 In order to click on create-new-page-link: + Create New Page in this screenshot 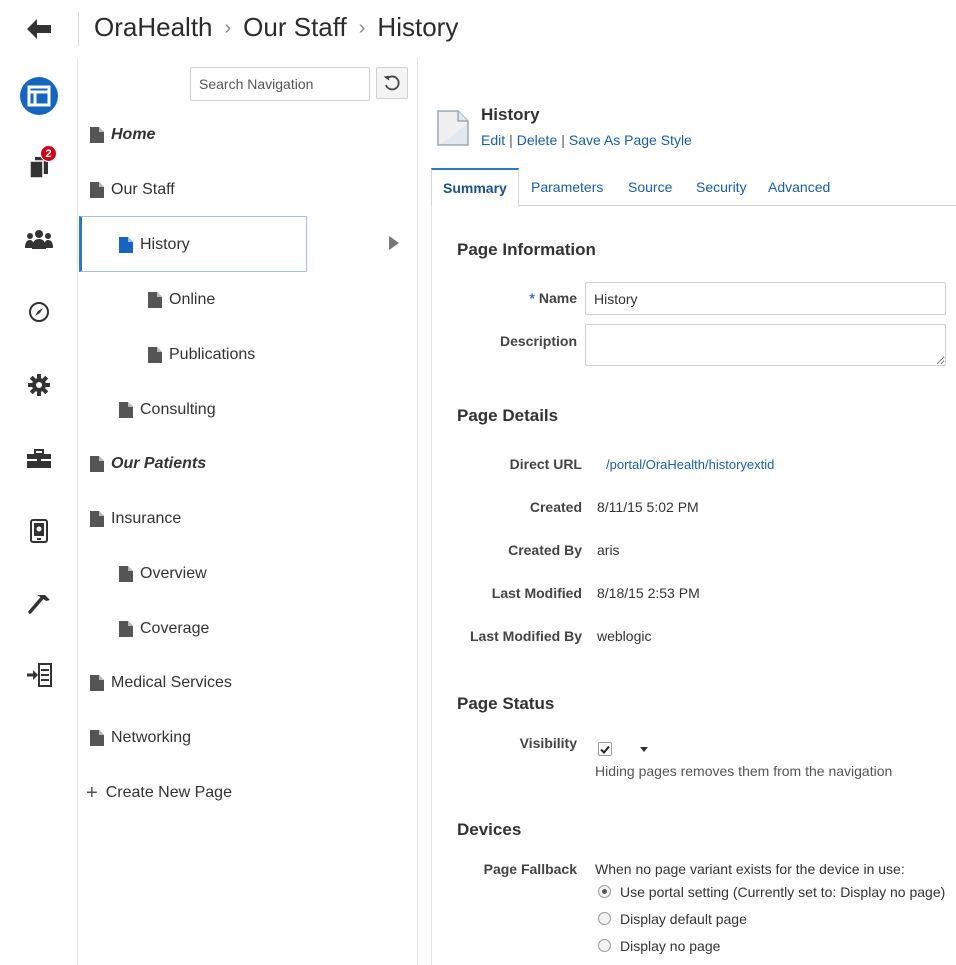, I will do `click(159, 793)`.